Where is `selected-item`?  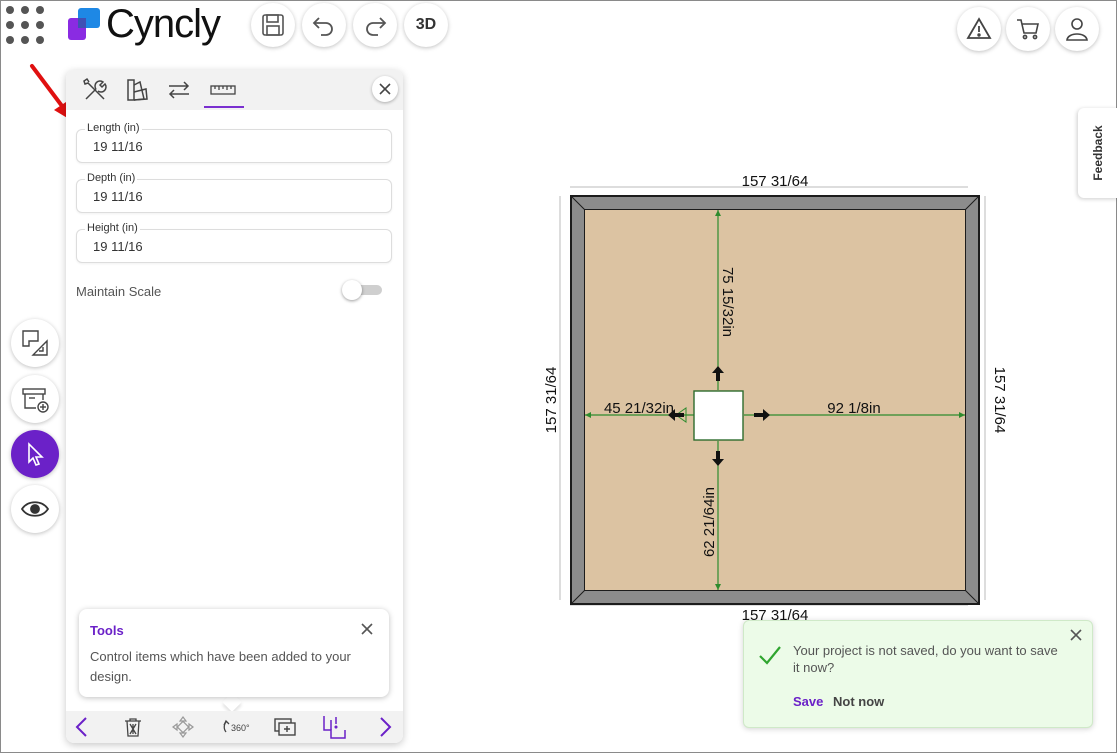 selected-item is located at coordinates (718, 415).